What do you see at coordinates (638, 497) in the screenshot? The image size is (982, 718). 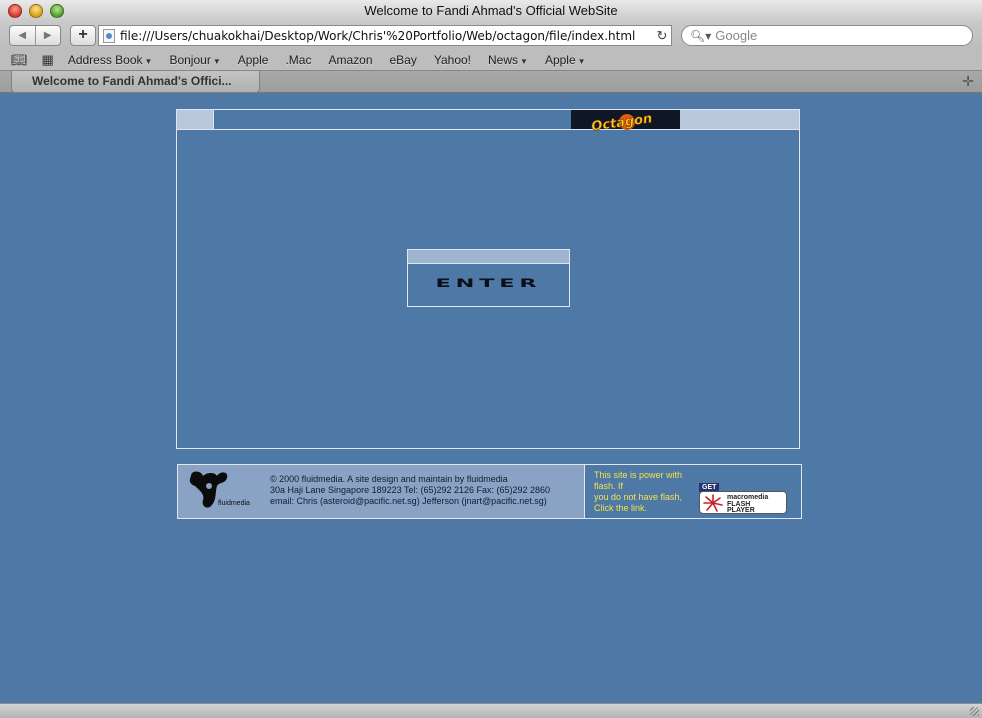 I see `flash-notice-line: you do not have flash,` at bounding box center [638, 497].